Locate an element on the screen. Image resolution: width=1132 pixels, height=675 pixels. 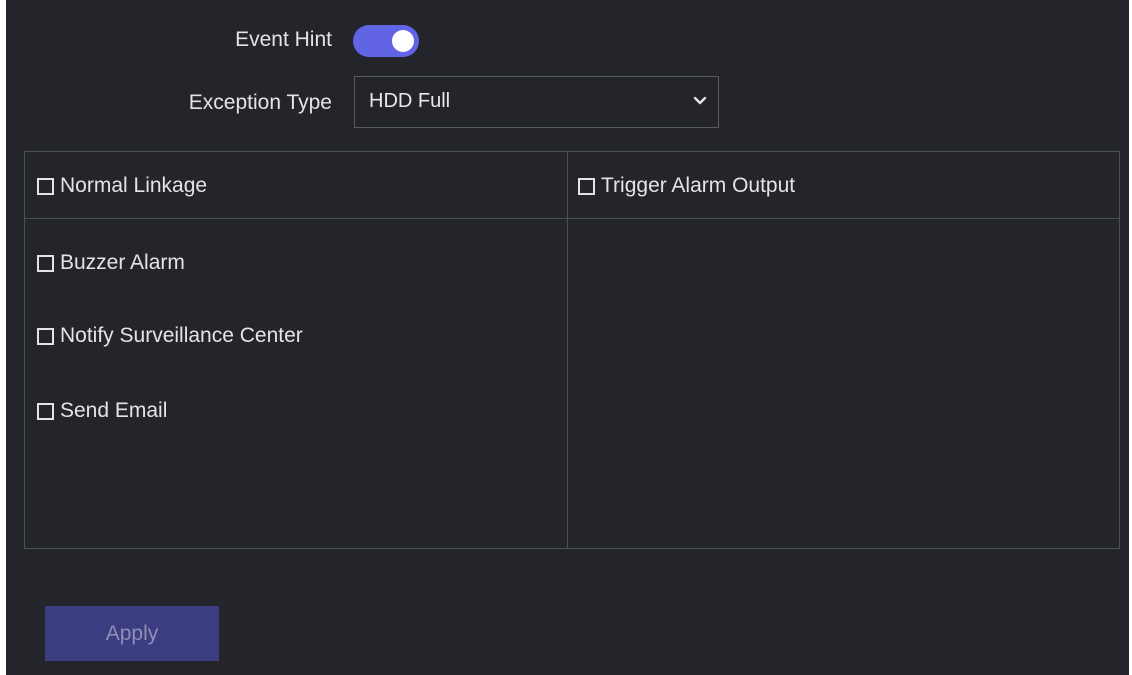
send-email-checkbox: Send Email is located at coordinates (102, 411).